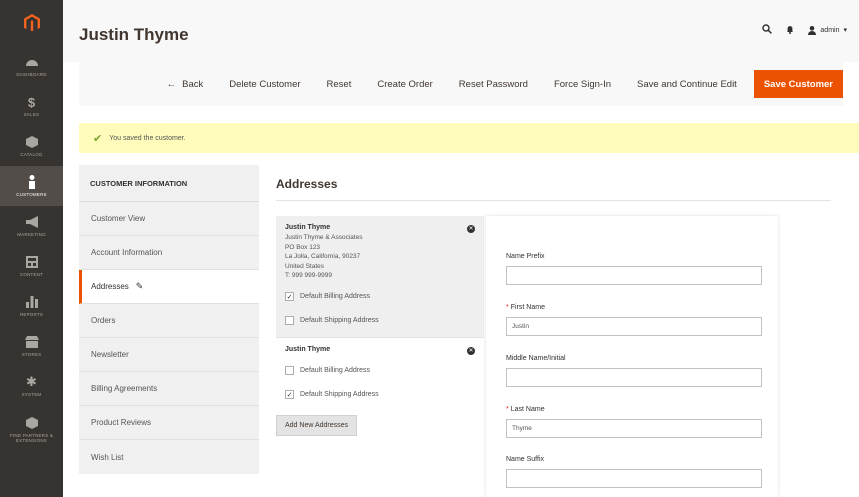 This screenshot has width=859, height=497. I want to click on content-icon, so click(32, 262).